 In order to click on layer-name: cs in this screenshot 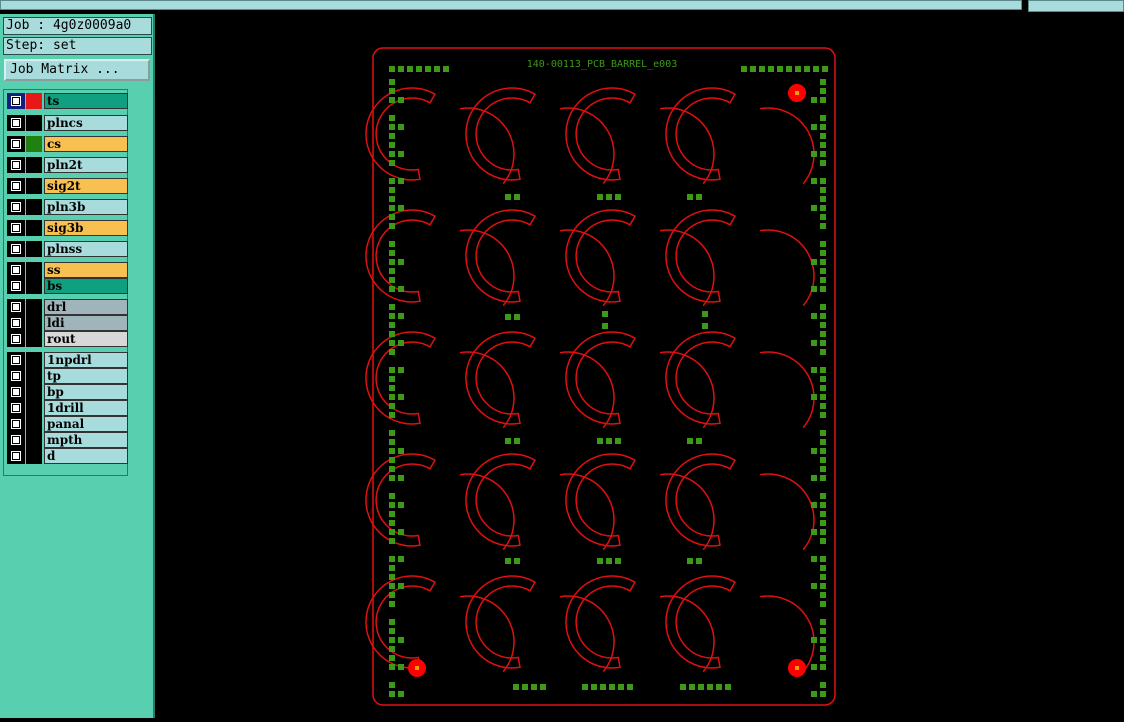, I will do `click(86, 144)`.